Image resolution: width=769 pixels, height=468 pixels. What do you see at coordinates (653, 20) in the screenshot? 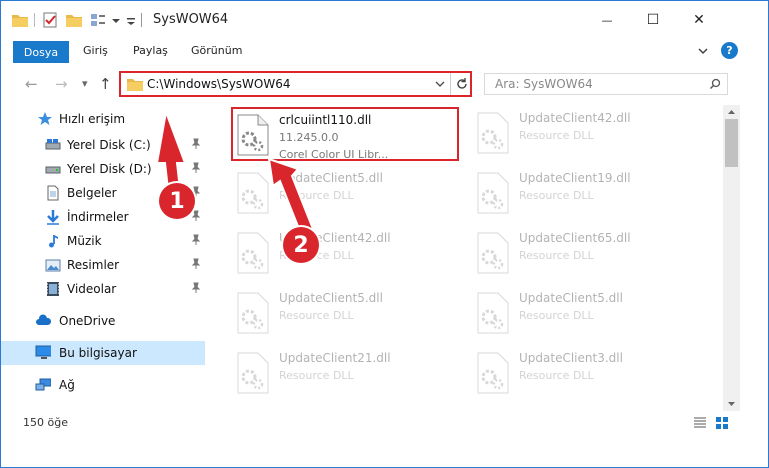
I see `maximize-button: ☐` at bounding box center [653, 20].